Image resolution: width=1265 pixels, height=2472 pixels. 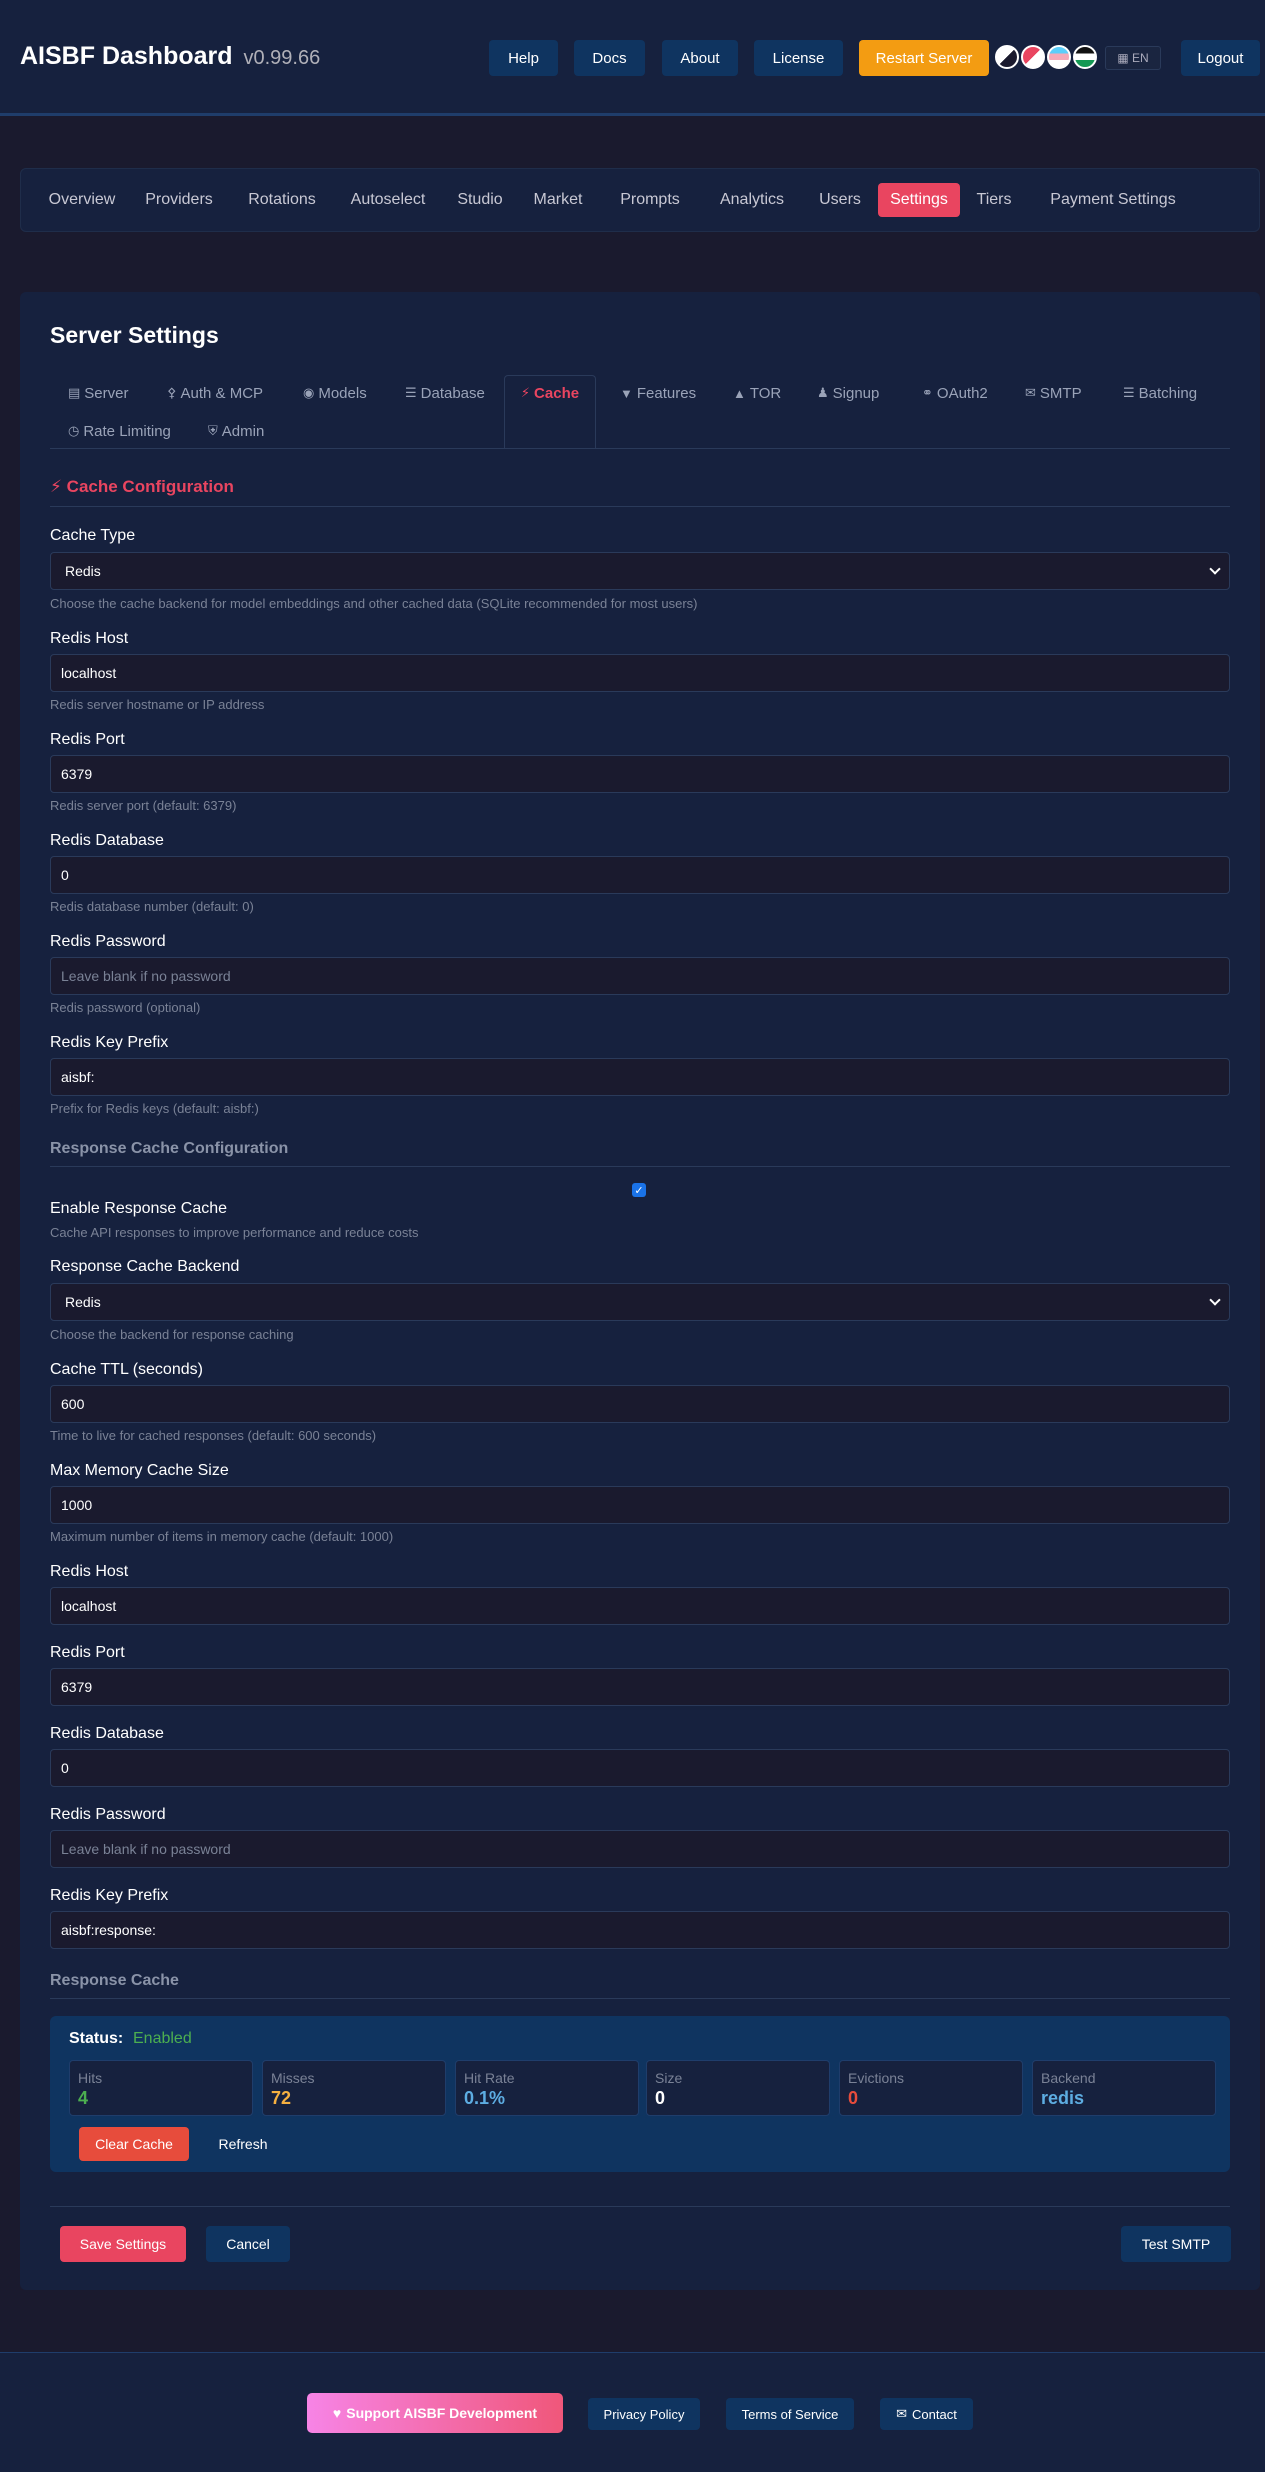 What do you see at coordinates (650, 200) in the screenshot?
I see `nav-prompts: Prompts` at bounding box center [650, 200].